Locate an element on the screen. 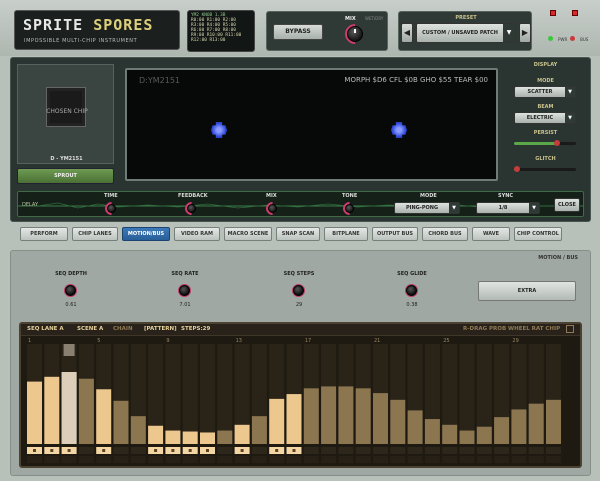 The image size is (600, 481). sprout-button: SPROUT is located at coordinates (65, 176).